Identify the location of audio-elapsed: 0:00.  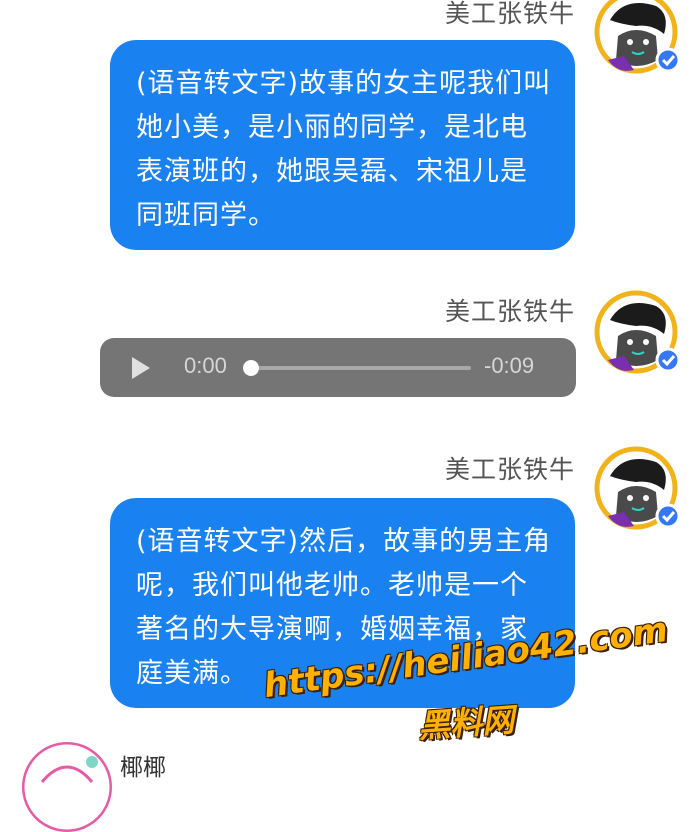
(205, 365).